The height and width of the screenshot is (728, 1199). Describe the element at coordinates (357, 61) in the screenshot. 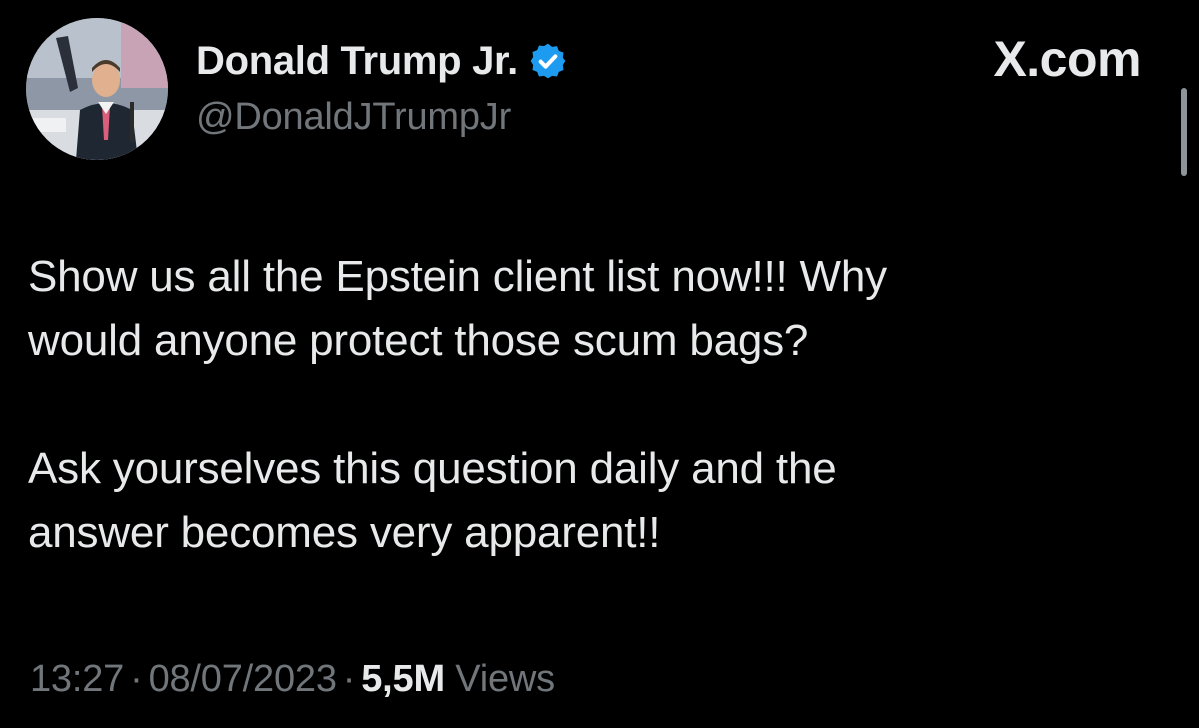

I see `display-name: Donald Trump Jr.` at that location.